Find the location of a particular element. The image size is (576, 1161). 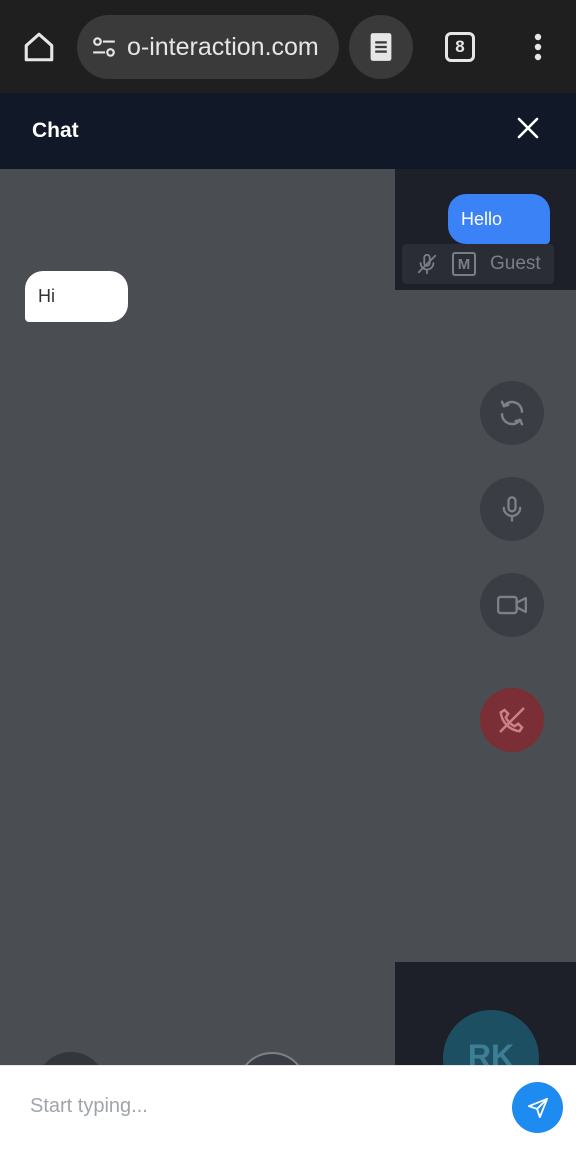

send-icon is located at coordinates (537, 1107).